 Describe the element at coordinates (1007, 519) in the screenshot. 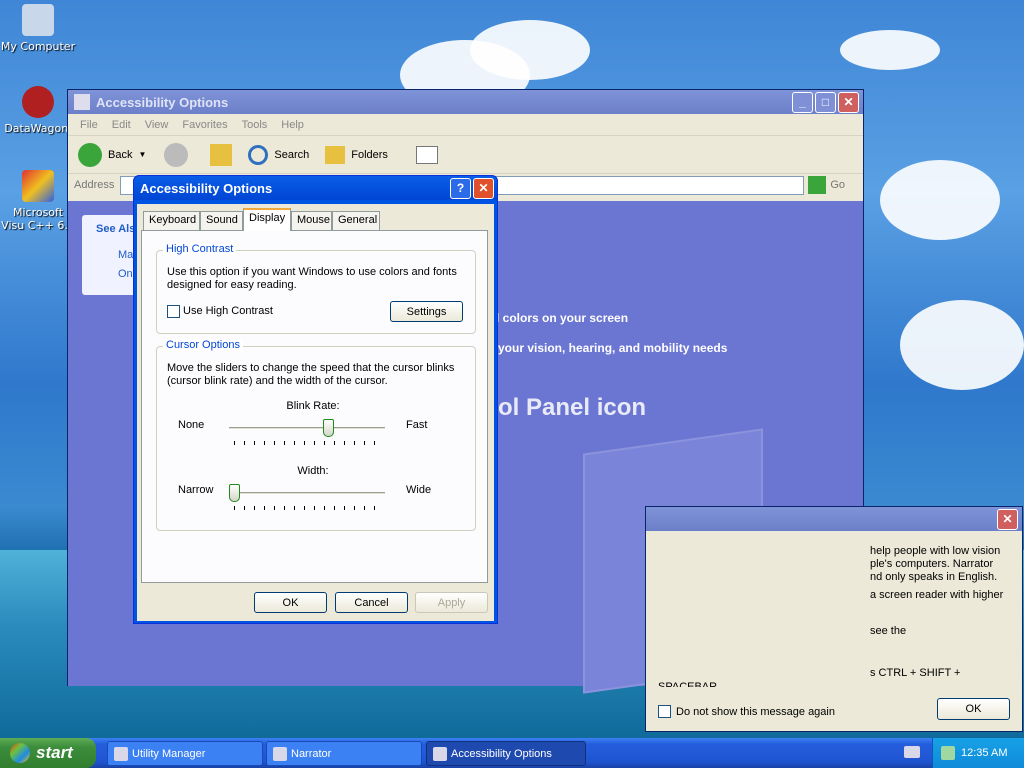

I see `narrator-close-button: ✕` at that location.